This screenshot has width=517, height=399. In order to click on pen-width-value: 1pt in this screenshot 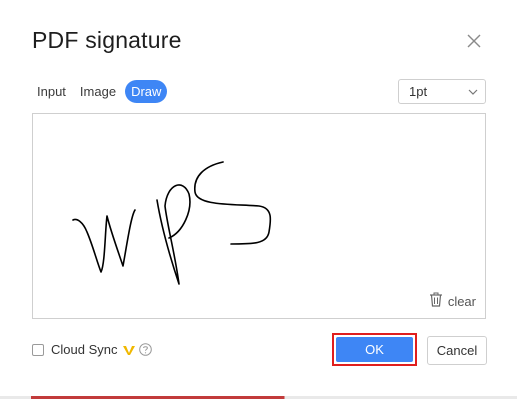, I will do `click(418, 91)`.